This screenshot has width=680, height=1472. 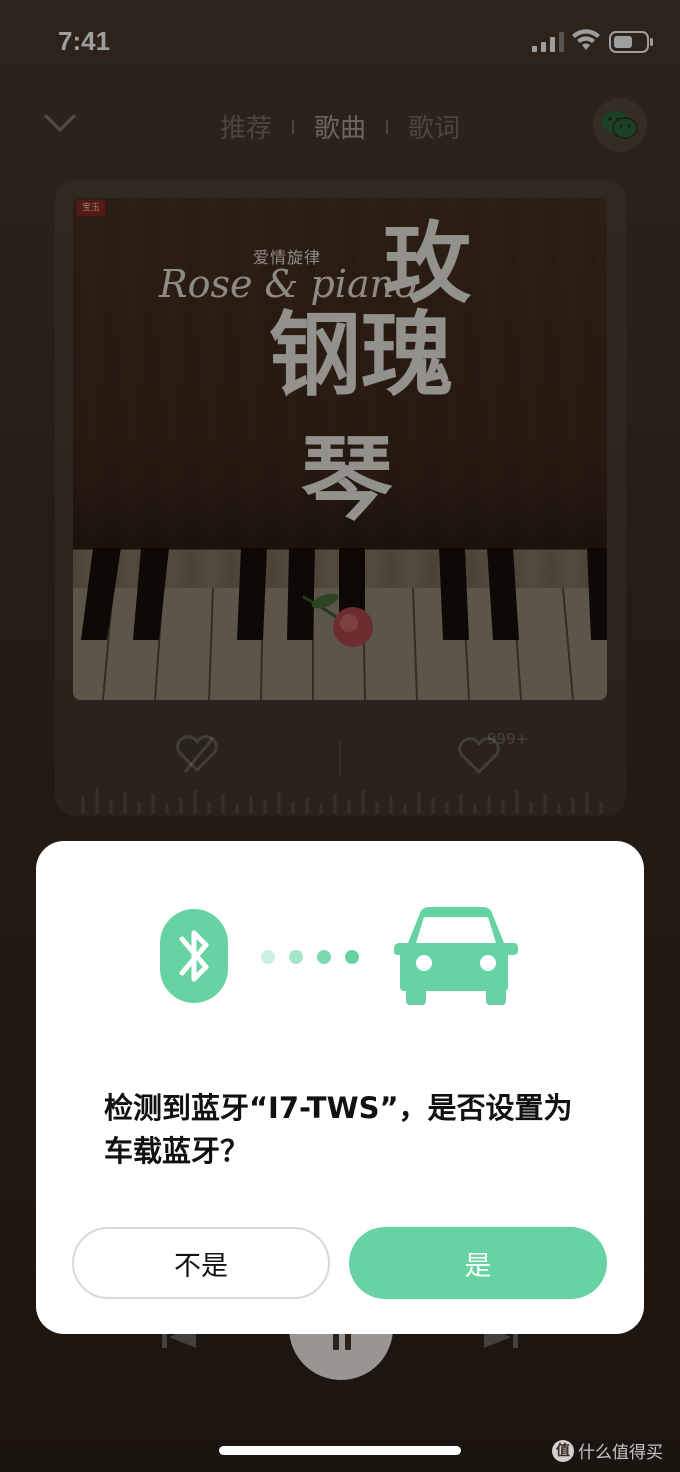 I want to click on watermark: 值 什么值得买, so click(x=607, y=1450).